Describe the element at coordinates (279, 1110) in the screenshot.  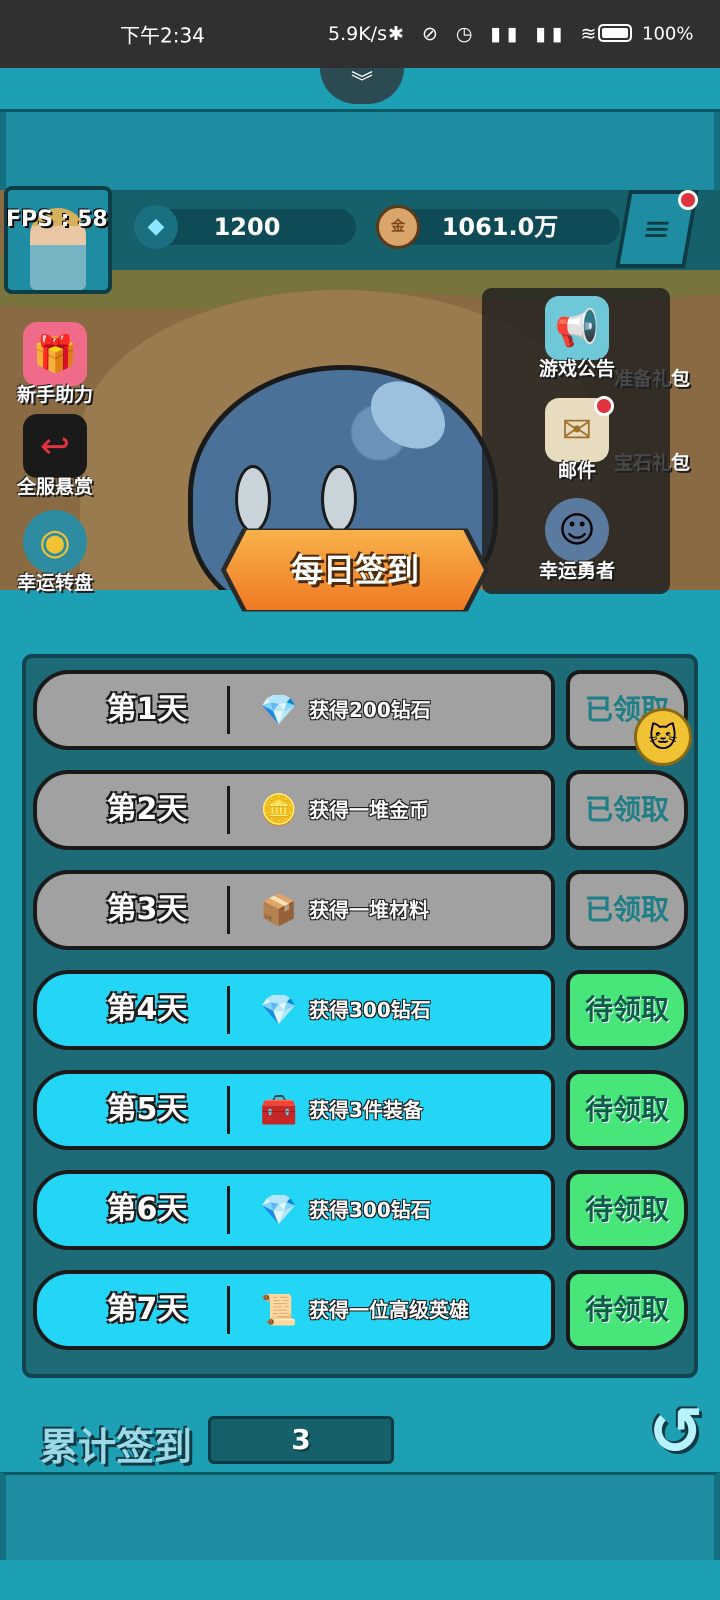
I see `treasure-chest-icon: 🧰` at that location.